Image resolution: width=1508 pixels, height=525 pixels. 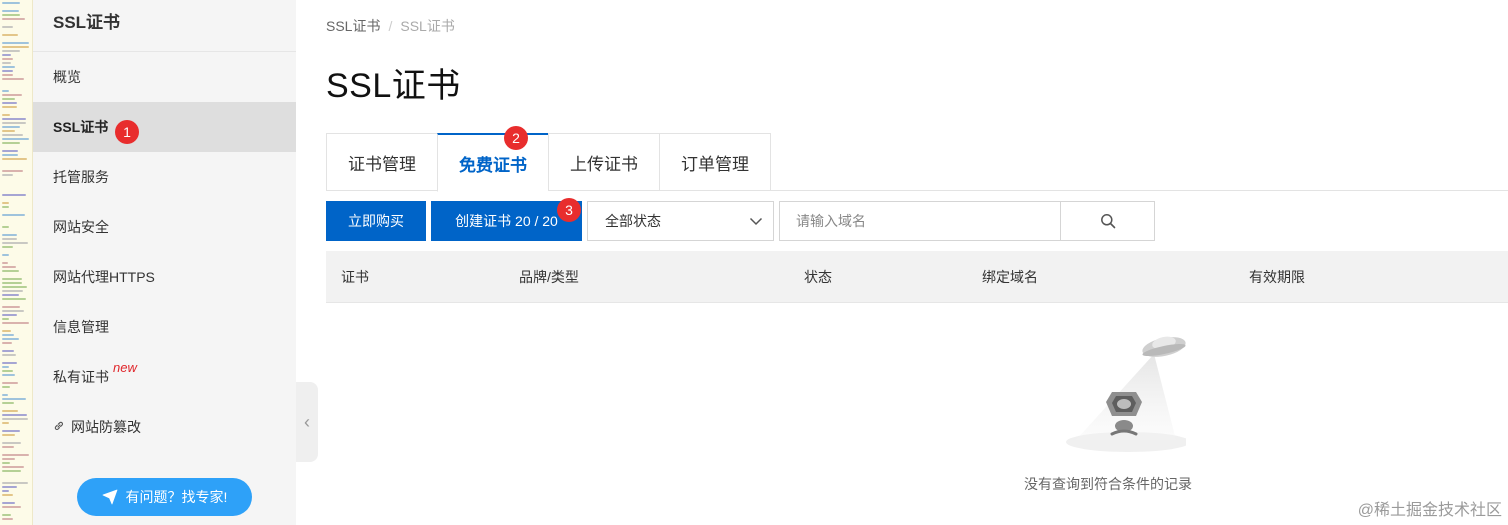 I want to click on sidebar-item-anti-tamper: 网站防篡改, so click(x=164, y=427).